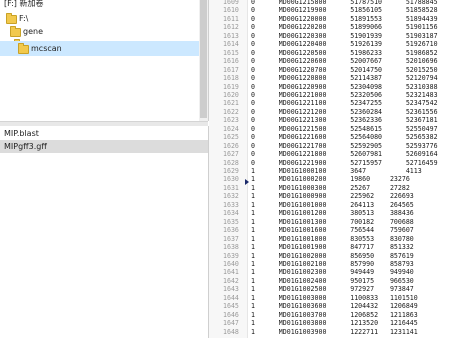  Describe the element at coordinates (231, 145) in the screenshot. I see `line-number: 1626` at that location.